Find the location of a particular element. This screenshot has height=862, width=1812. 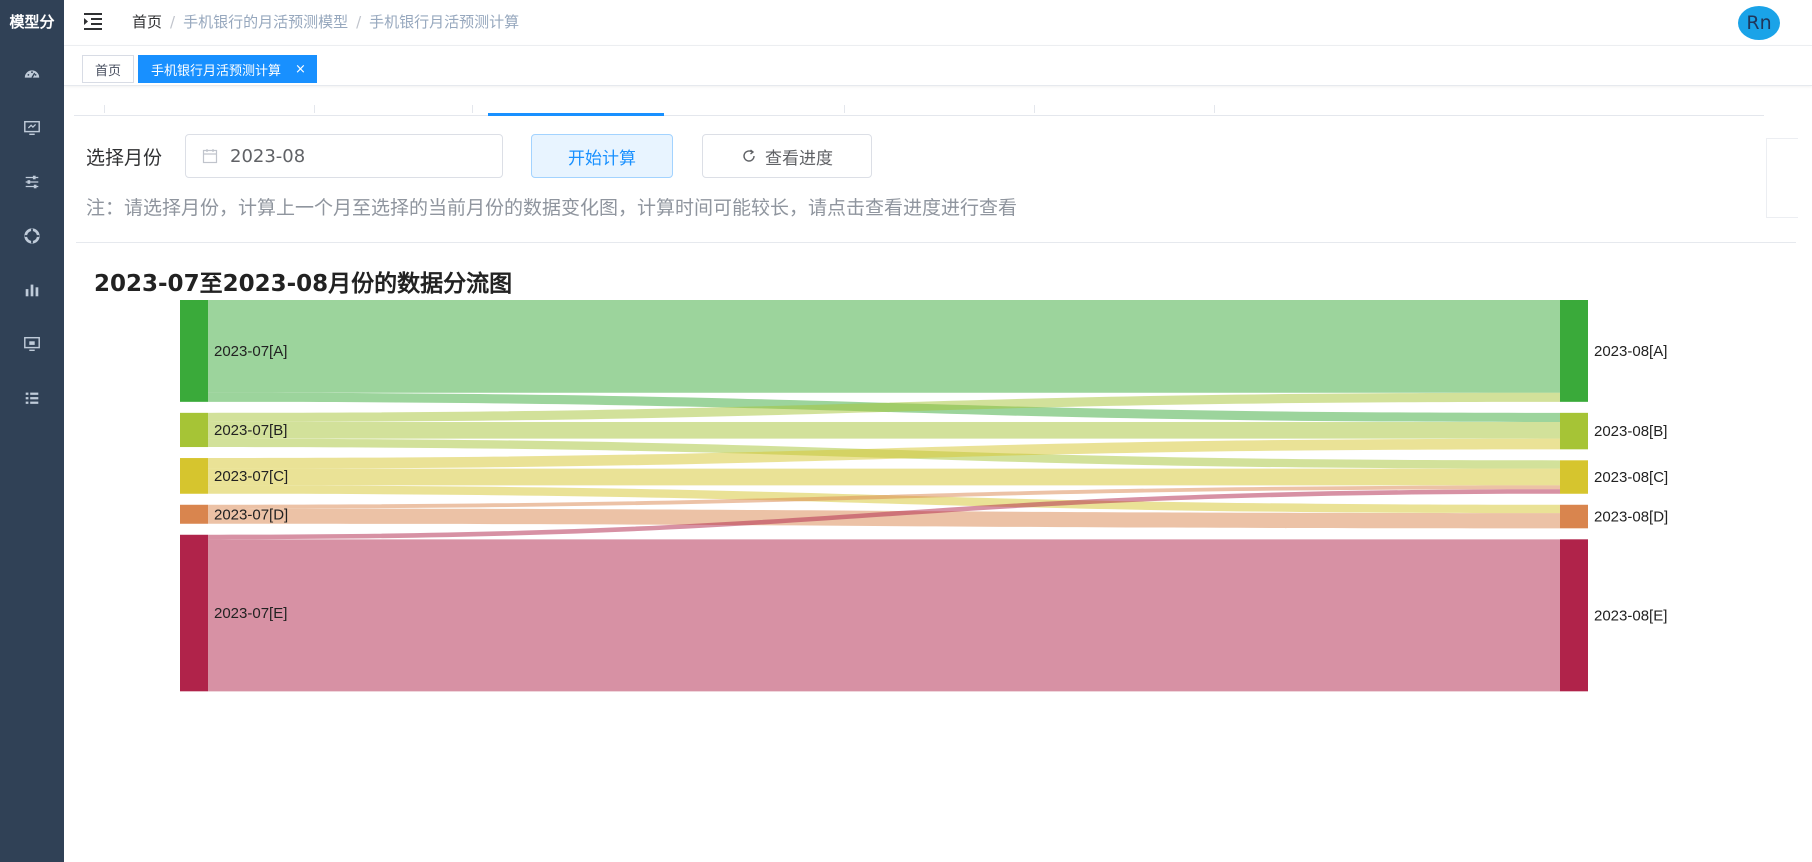

right-node-label: 2023-08[C] is located at coordinates (1631, 477).